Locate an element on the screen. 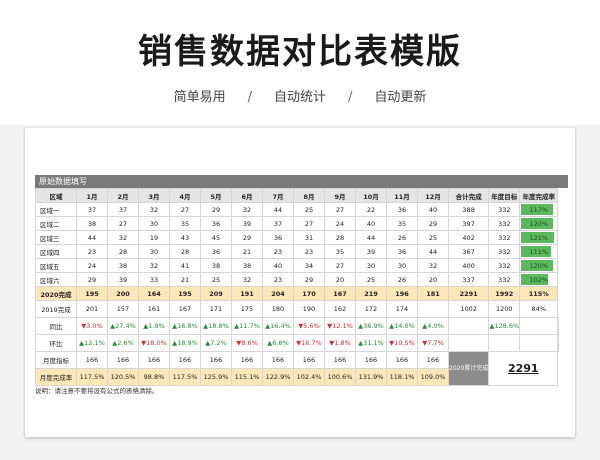  column-header: 12月 is located at coordinates (433, 195).